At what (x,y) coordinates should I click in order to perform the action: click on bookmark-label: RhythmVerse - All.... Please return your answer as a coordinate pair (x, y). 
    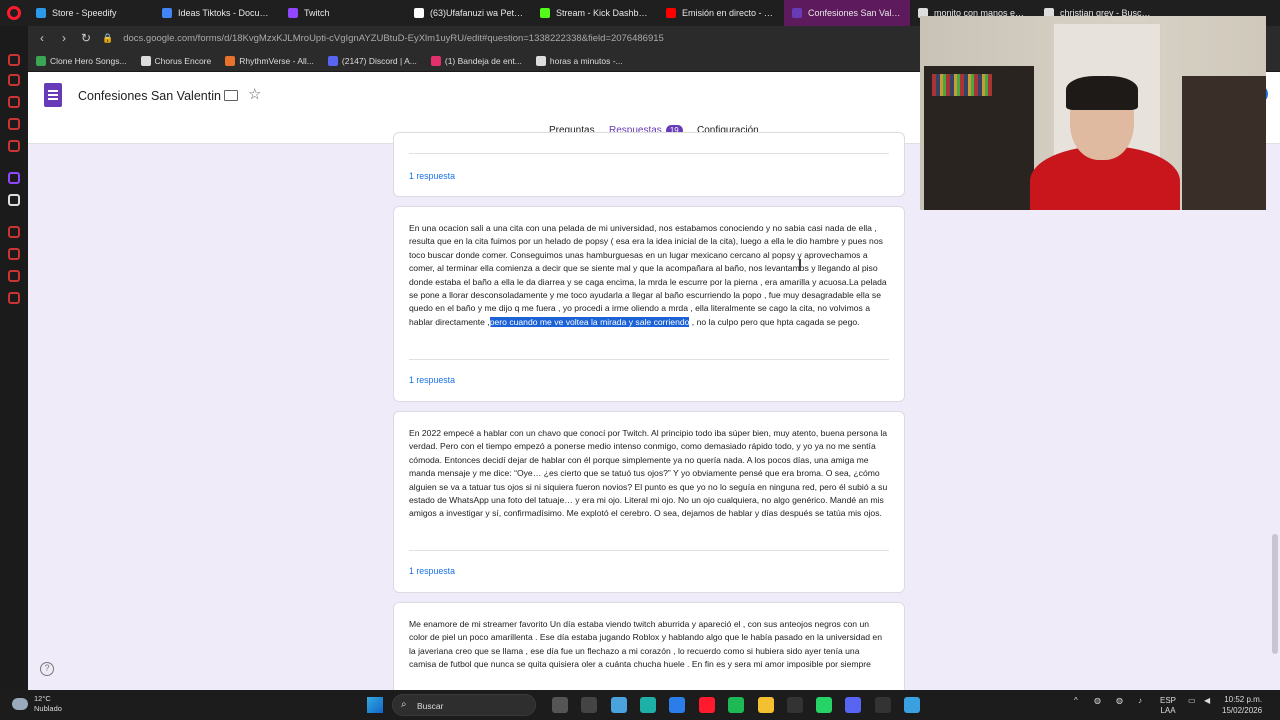
    Looking at the image, I should click on (276, 60).